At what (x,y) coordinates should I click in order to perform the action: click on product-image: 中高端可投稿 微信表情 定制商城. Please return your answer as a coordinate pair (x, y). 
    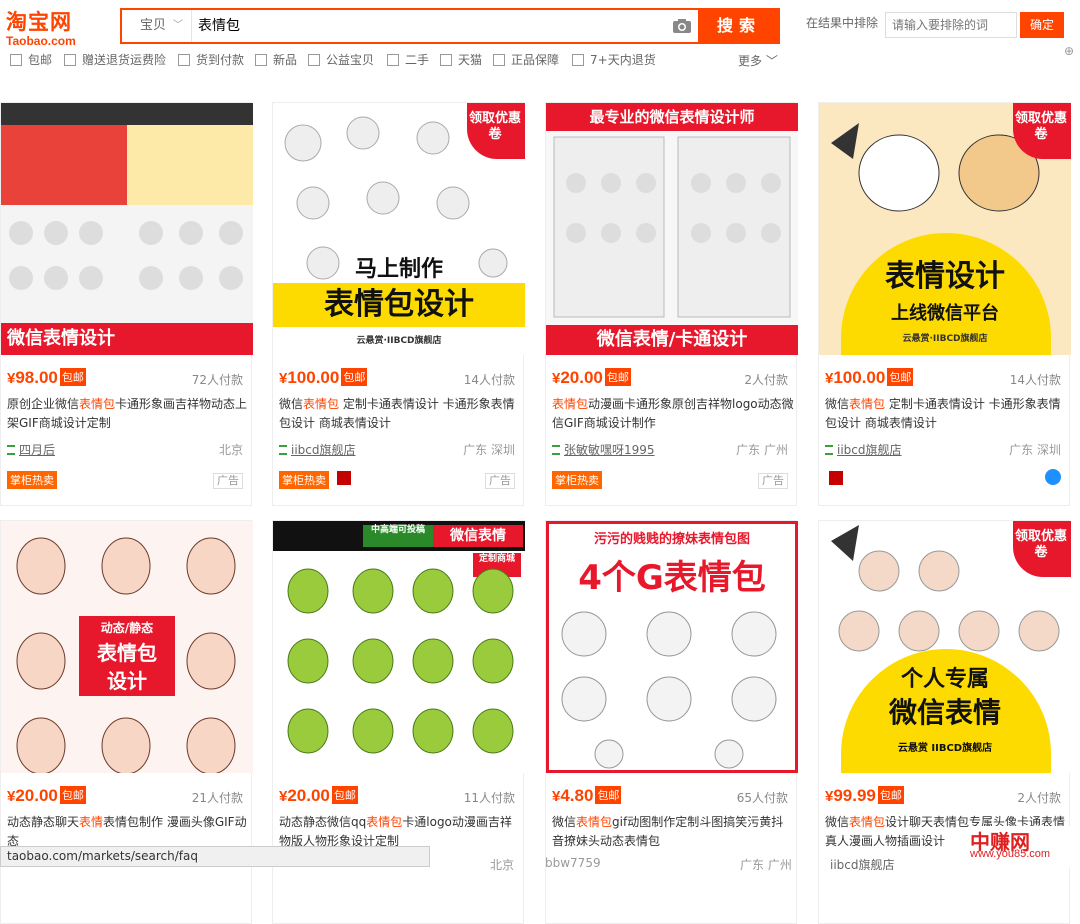
    Looking at the image, I should click on (399, 647).